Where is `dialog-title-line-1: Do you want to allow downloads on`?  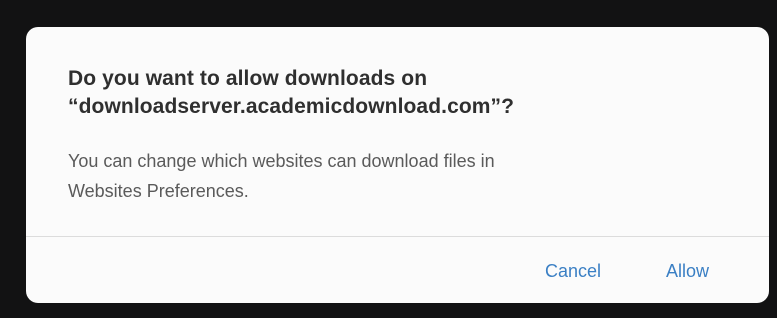 dialog-title-line-1: Do you want to allow downloads on is located at coordinates (248, 78).